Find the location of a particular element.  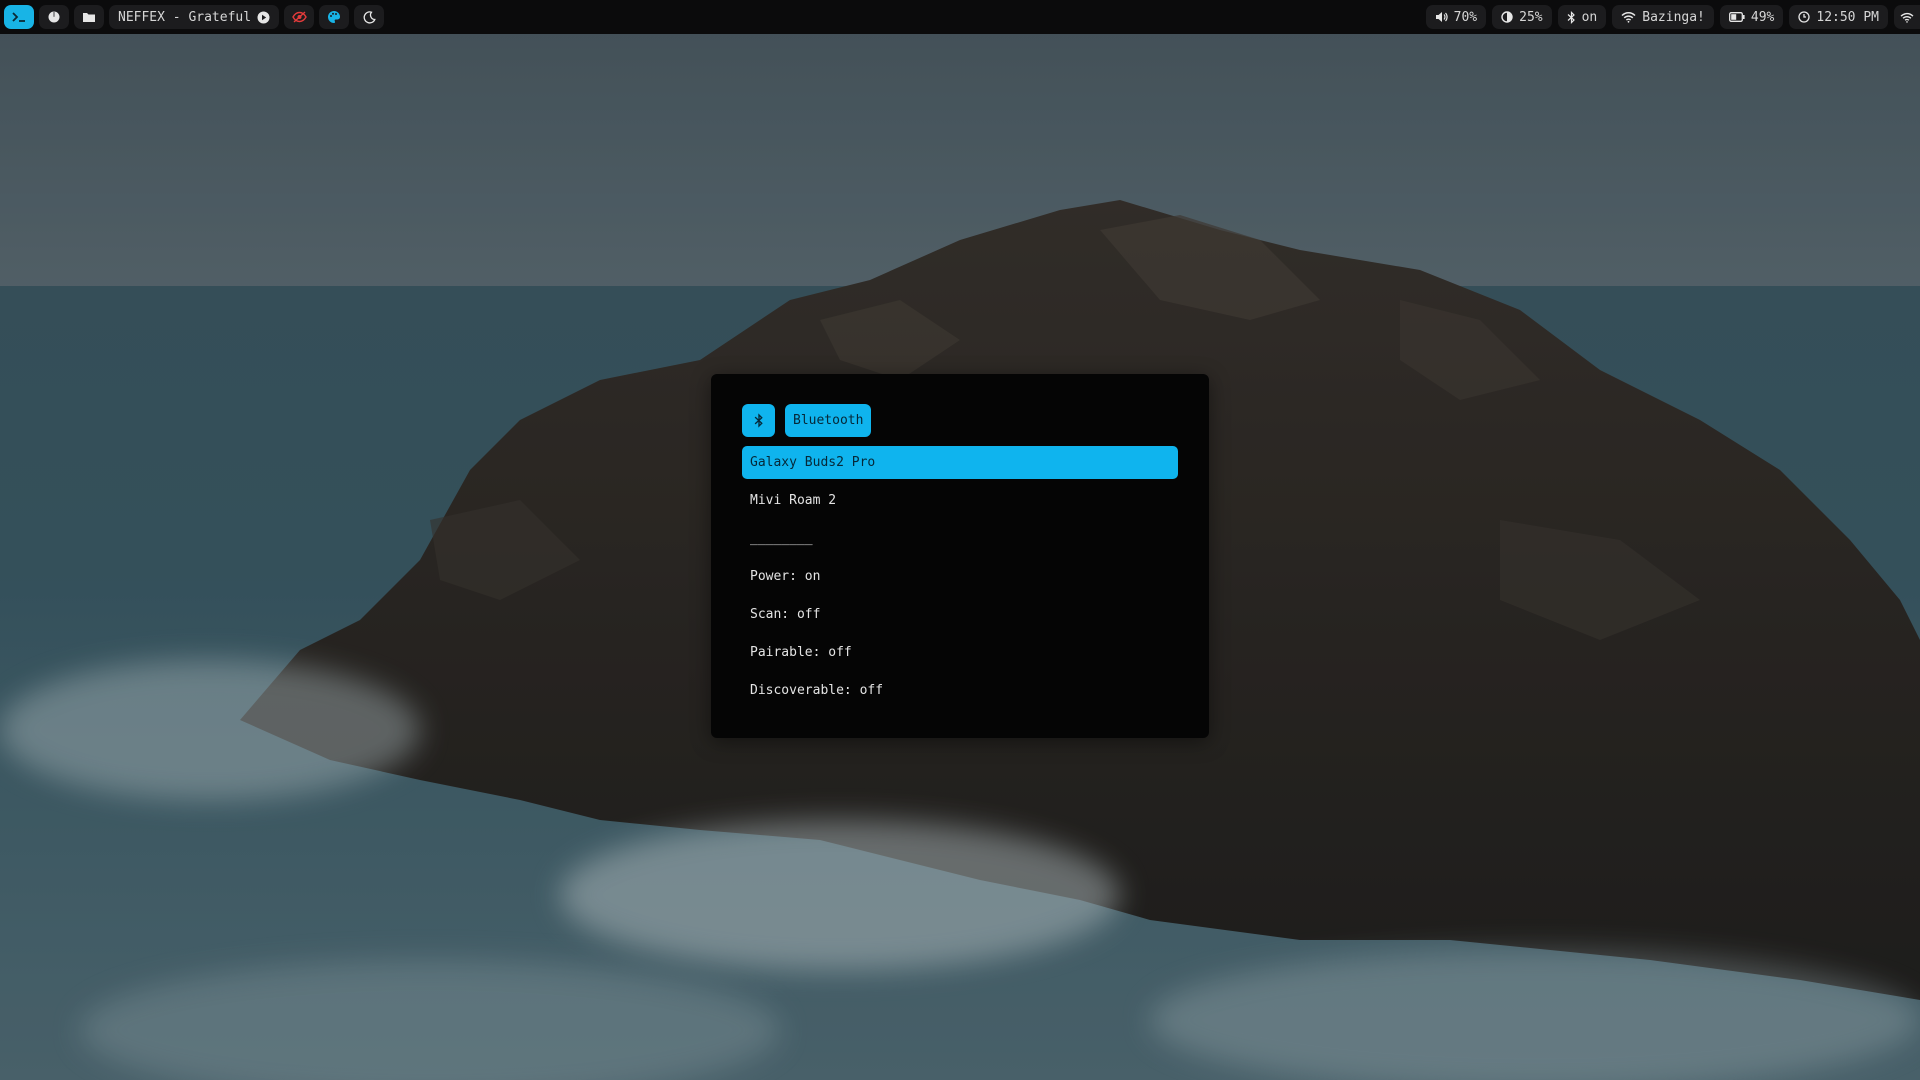

bluetooth-menu-title: Bluetooth is located at coordinates (828, 420).